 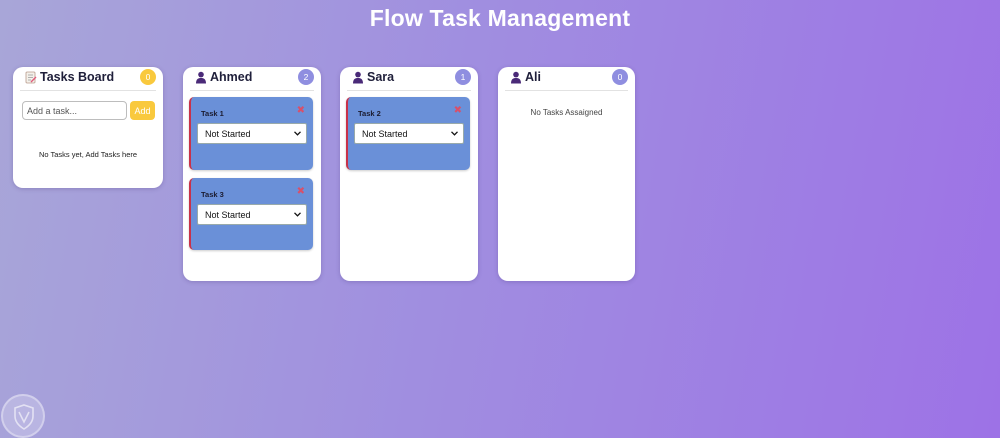 I want to click on user-task-count-badge: 1, so click(x=463, y=77).